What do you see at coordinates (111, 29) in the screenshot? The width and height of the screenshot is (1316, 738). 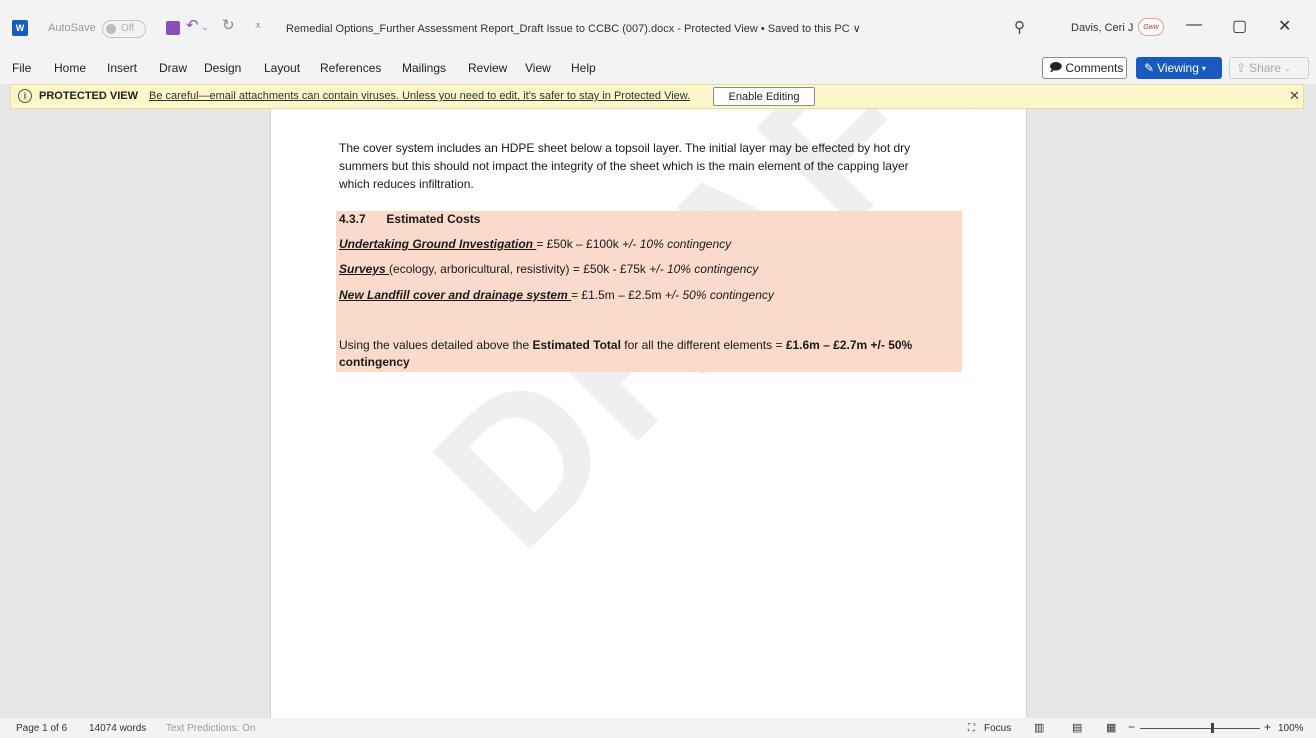 I see `toggle-knob` at bounding box center [111, 29].